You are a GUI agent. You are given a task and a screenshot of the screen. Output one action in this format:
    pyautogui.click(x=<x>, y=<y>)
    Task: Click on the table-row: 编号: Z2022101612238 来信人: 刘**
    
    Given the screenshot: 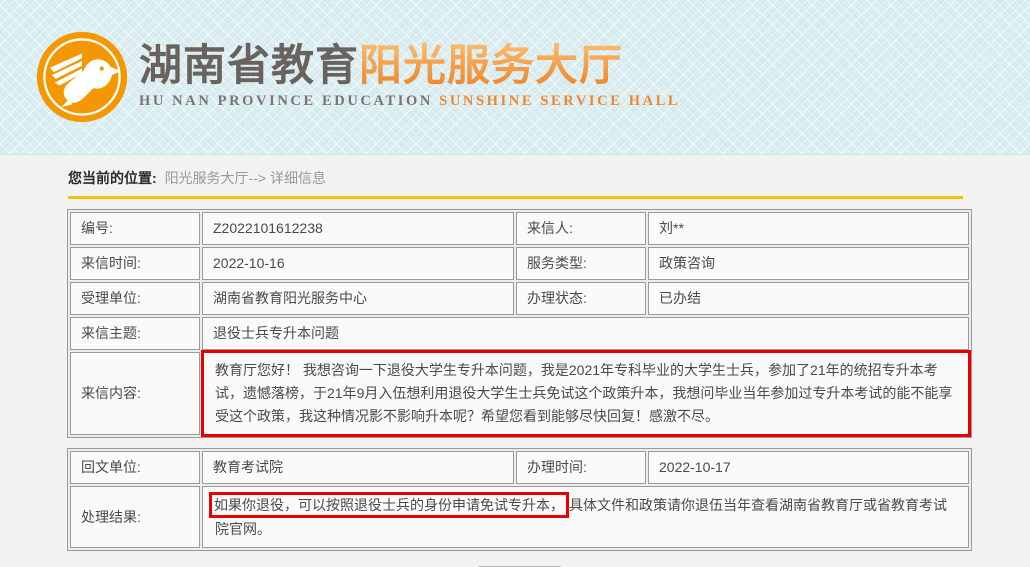 What is the action you would take?
    pyautogui.click(x=519, y=228)
    